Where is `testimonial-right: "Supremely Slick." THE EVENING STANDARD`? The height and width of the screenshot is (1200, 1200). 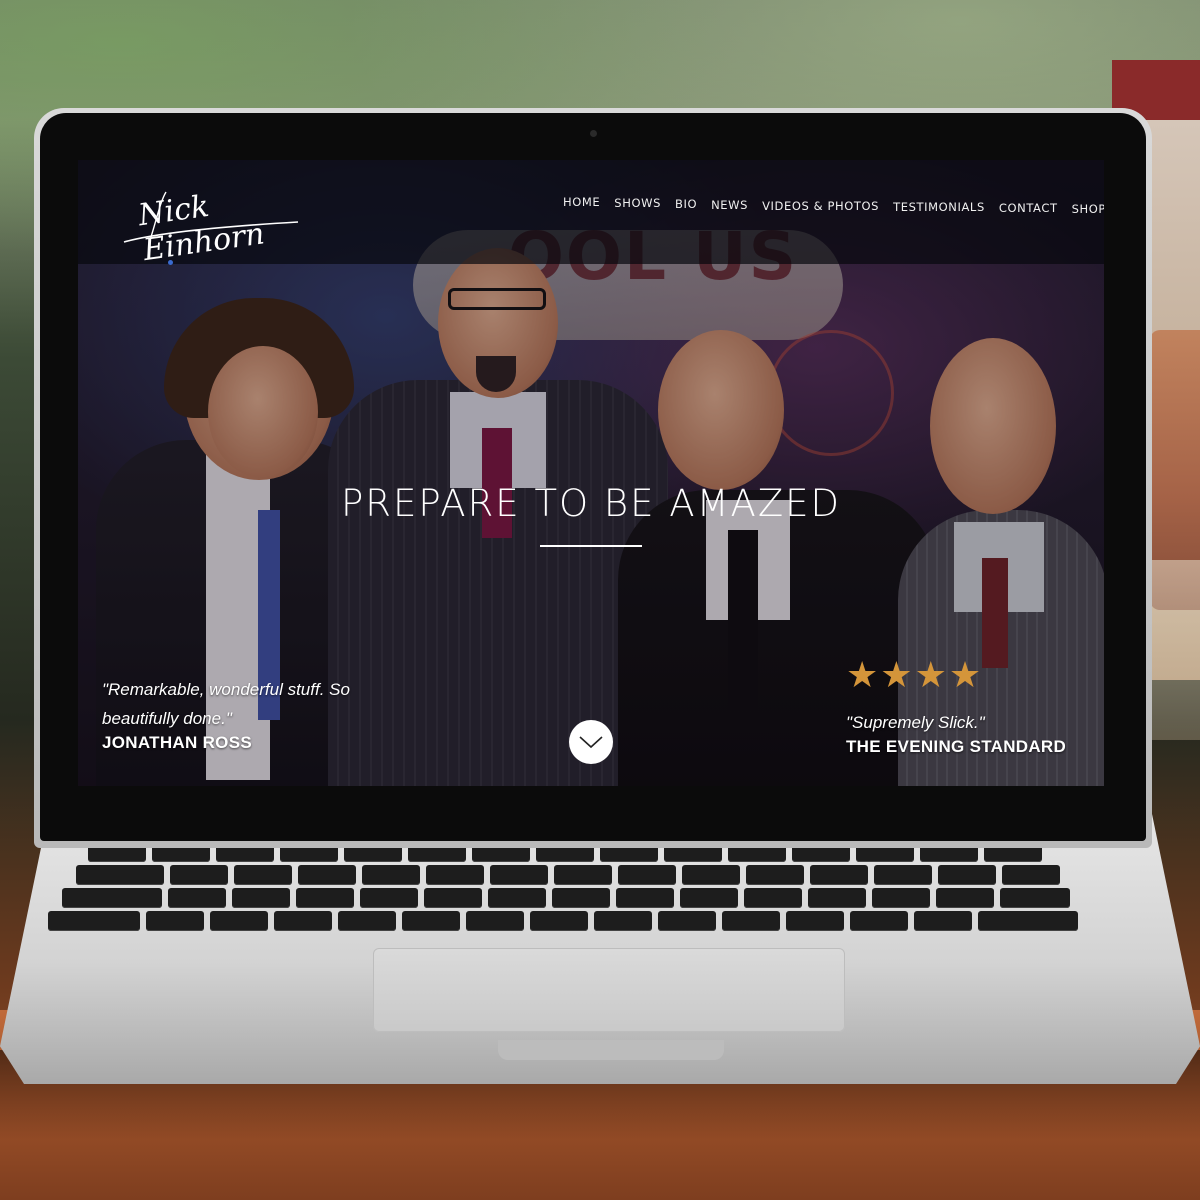
testimonial-right: "Supremely Slick." THE EVENING STANDARD is located at coordinates (971, 732).